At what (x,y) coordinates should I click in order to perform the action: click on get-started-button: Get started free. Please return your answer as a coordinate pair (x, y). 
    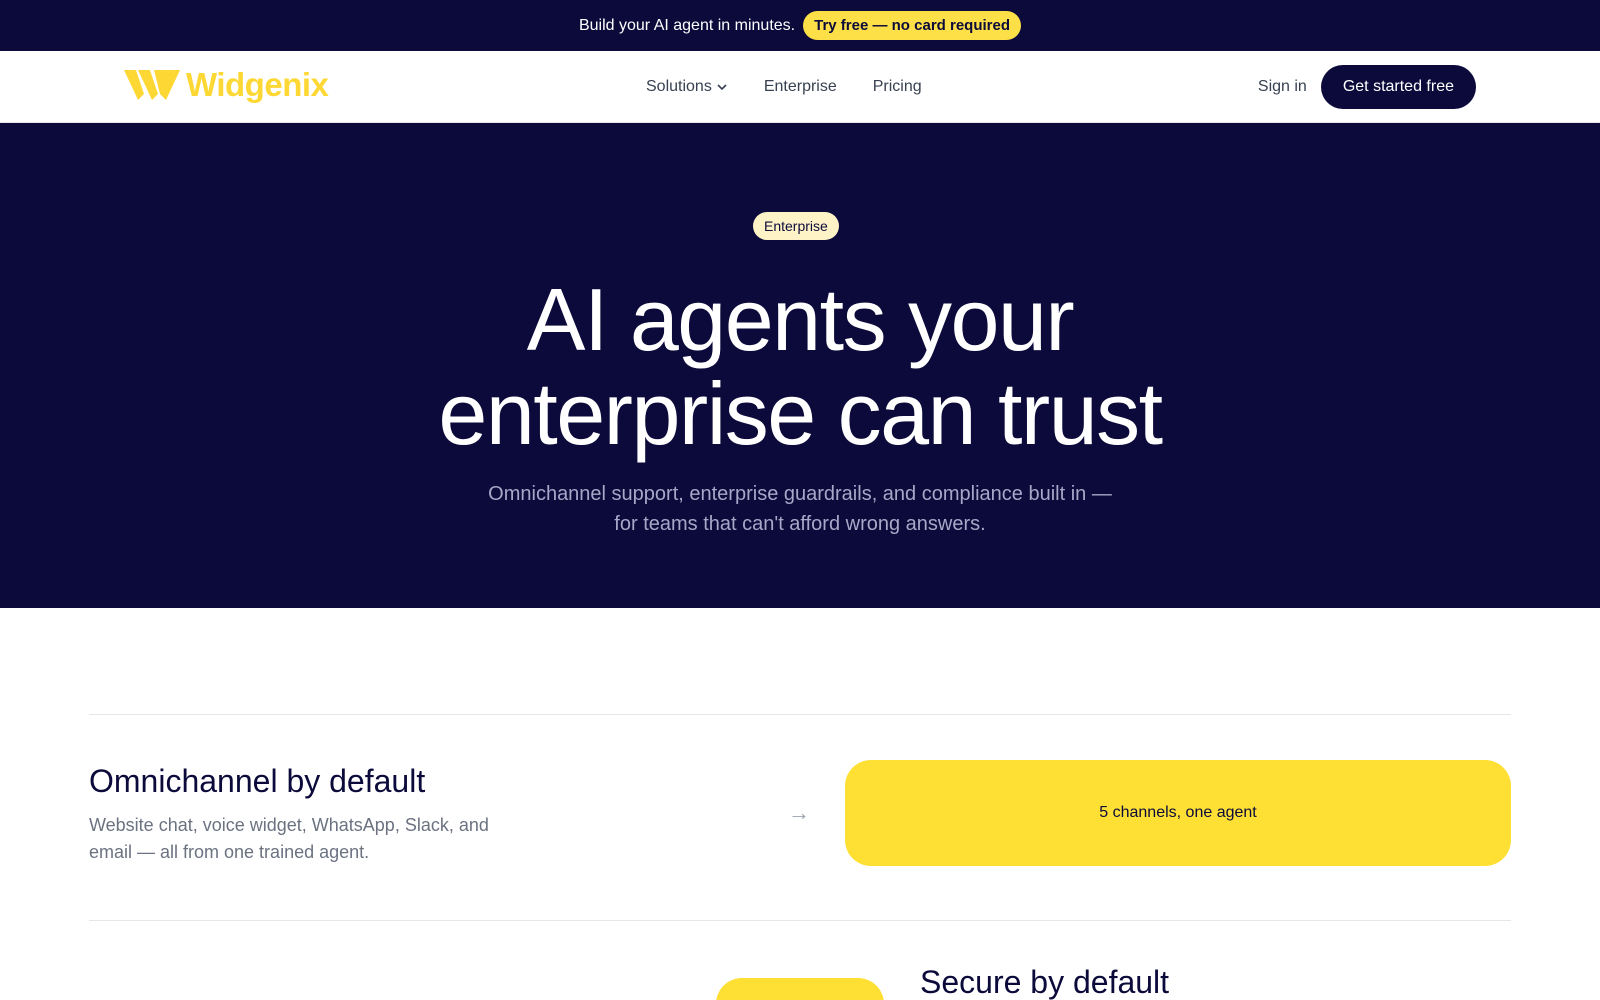
    Looking at the image, I should click on (1398, 87).